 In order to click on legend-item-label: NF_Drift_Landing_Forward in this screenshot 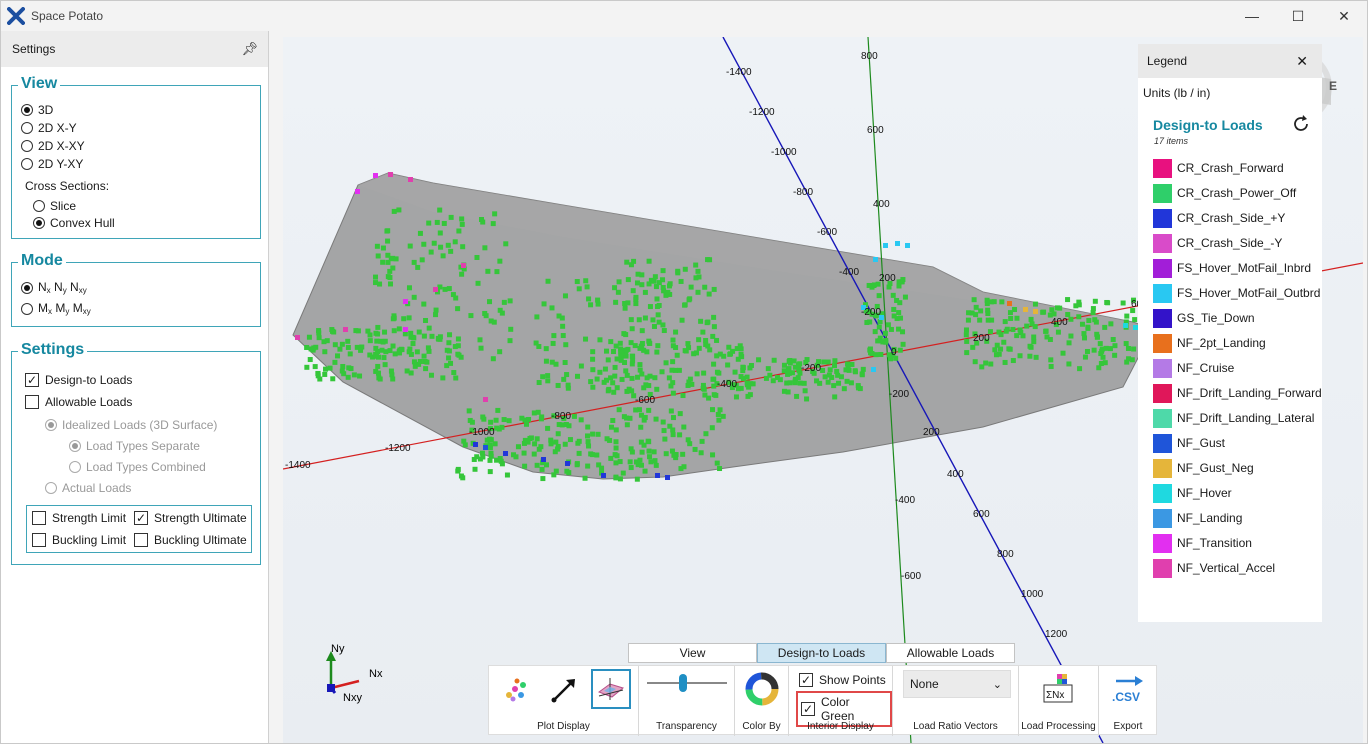, I will do `click(1249, 393)`.